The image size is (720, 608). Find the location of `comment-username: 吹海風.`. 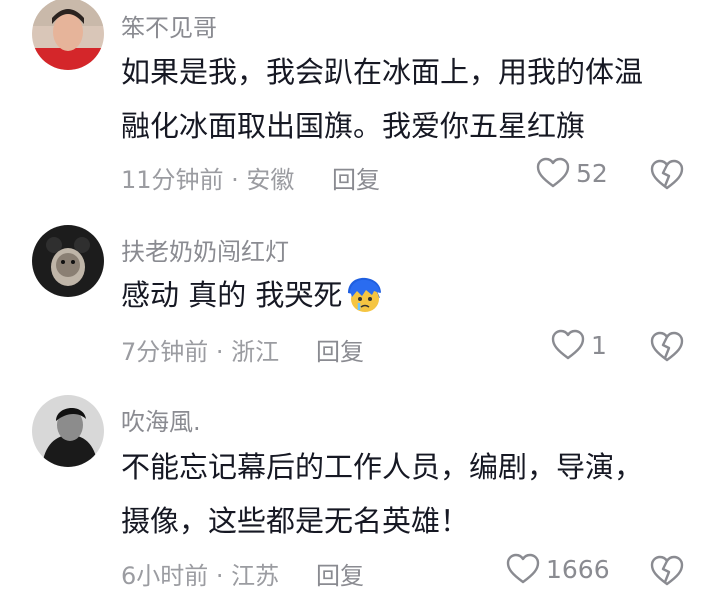

comment-username: 吹海風. is located at coordinates (161, 419).